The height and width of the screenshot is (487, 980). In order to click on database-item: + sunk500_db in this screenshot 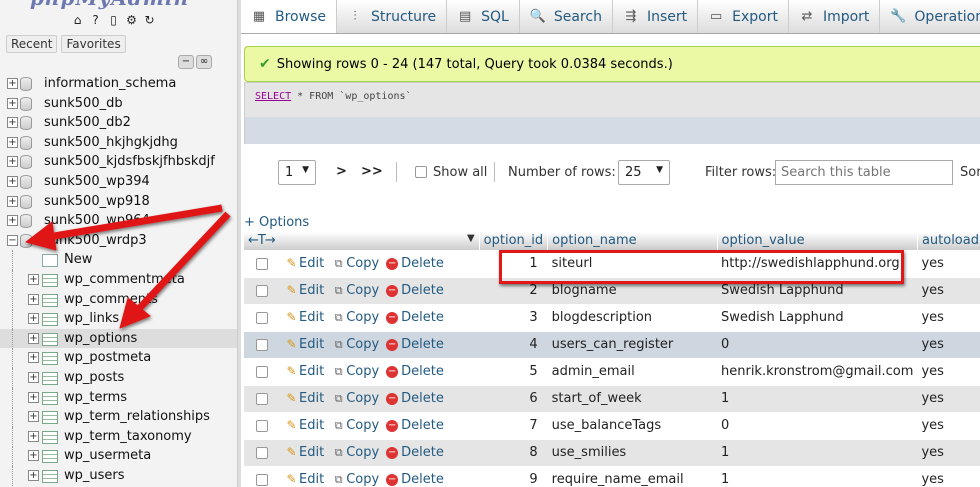, I will do `click(118, 104)`.